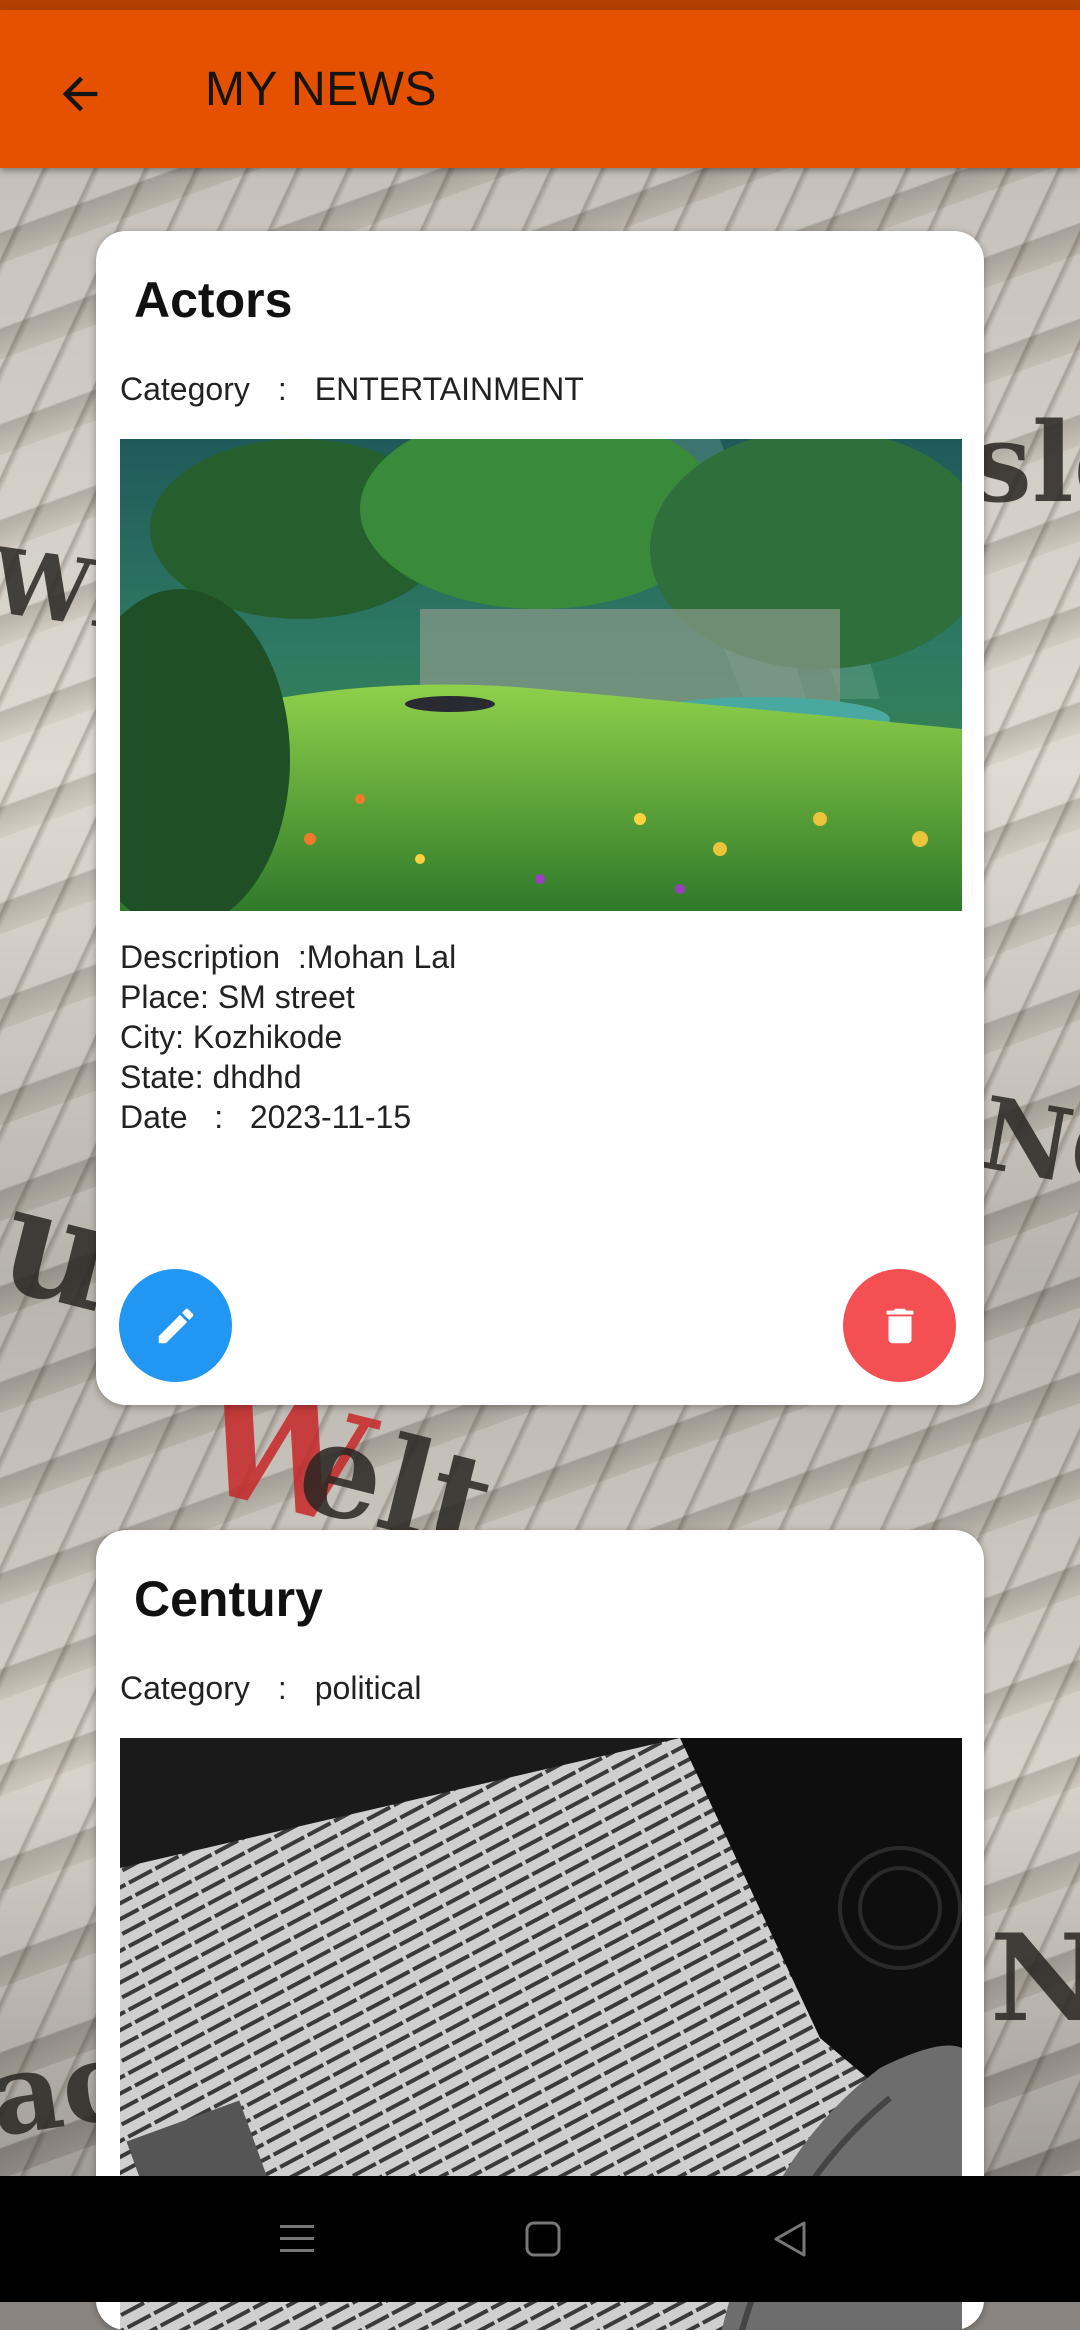  I want to click on recent-apps-icon, so click(297, 2238).